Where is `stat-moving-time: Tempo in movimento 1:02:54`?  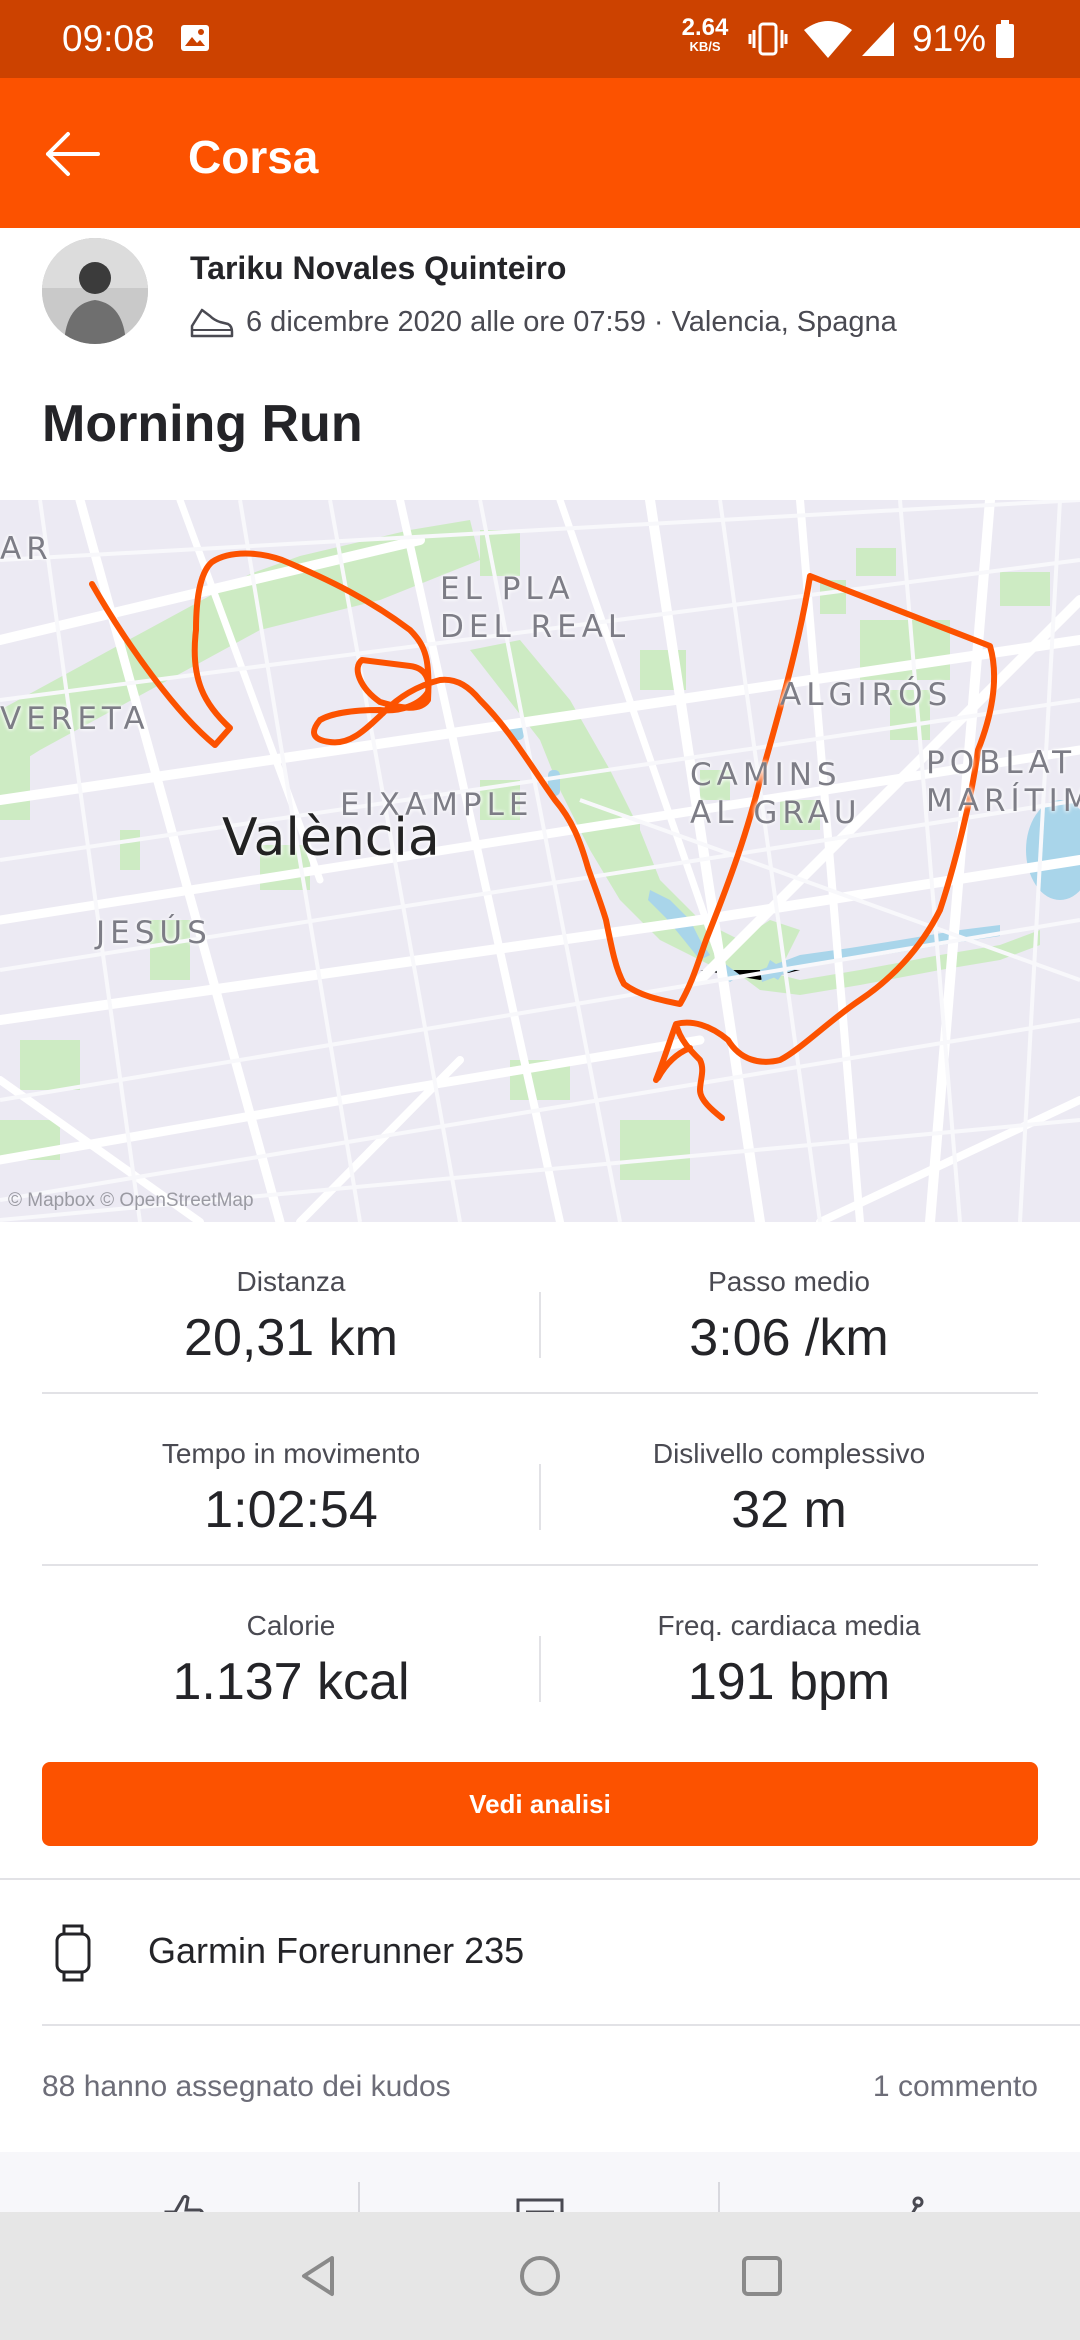
stat-moving-time: Tempo in movimento 1:02:54 is located at coordinates (291, 1467).